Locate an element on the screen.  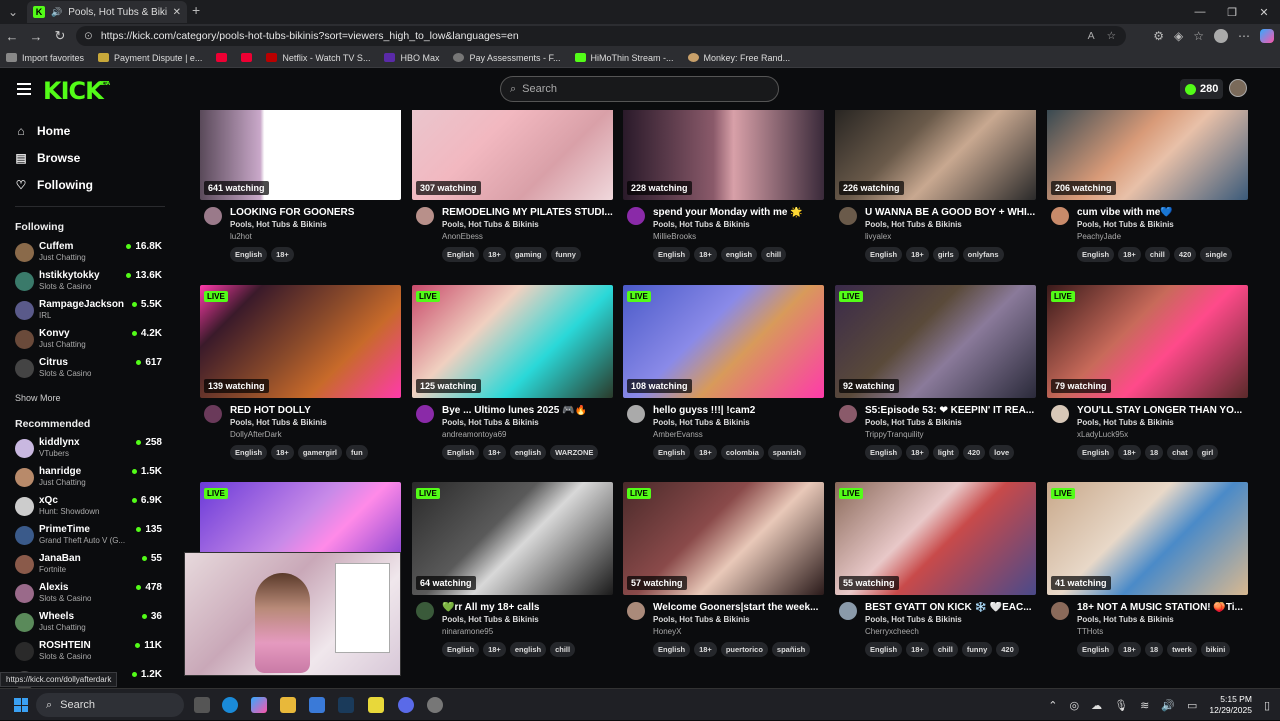
stream-thumbnail: LIVE 139 watching is located at coordinates (300, 341).